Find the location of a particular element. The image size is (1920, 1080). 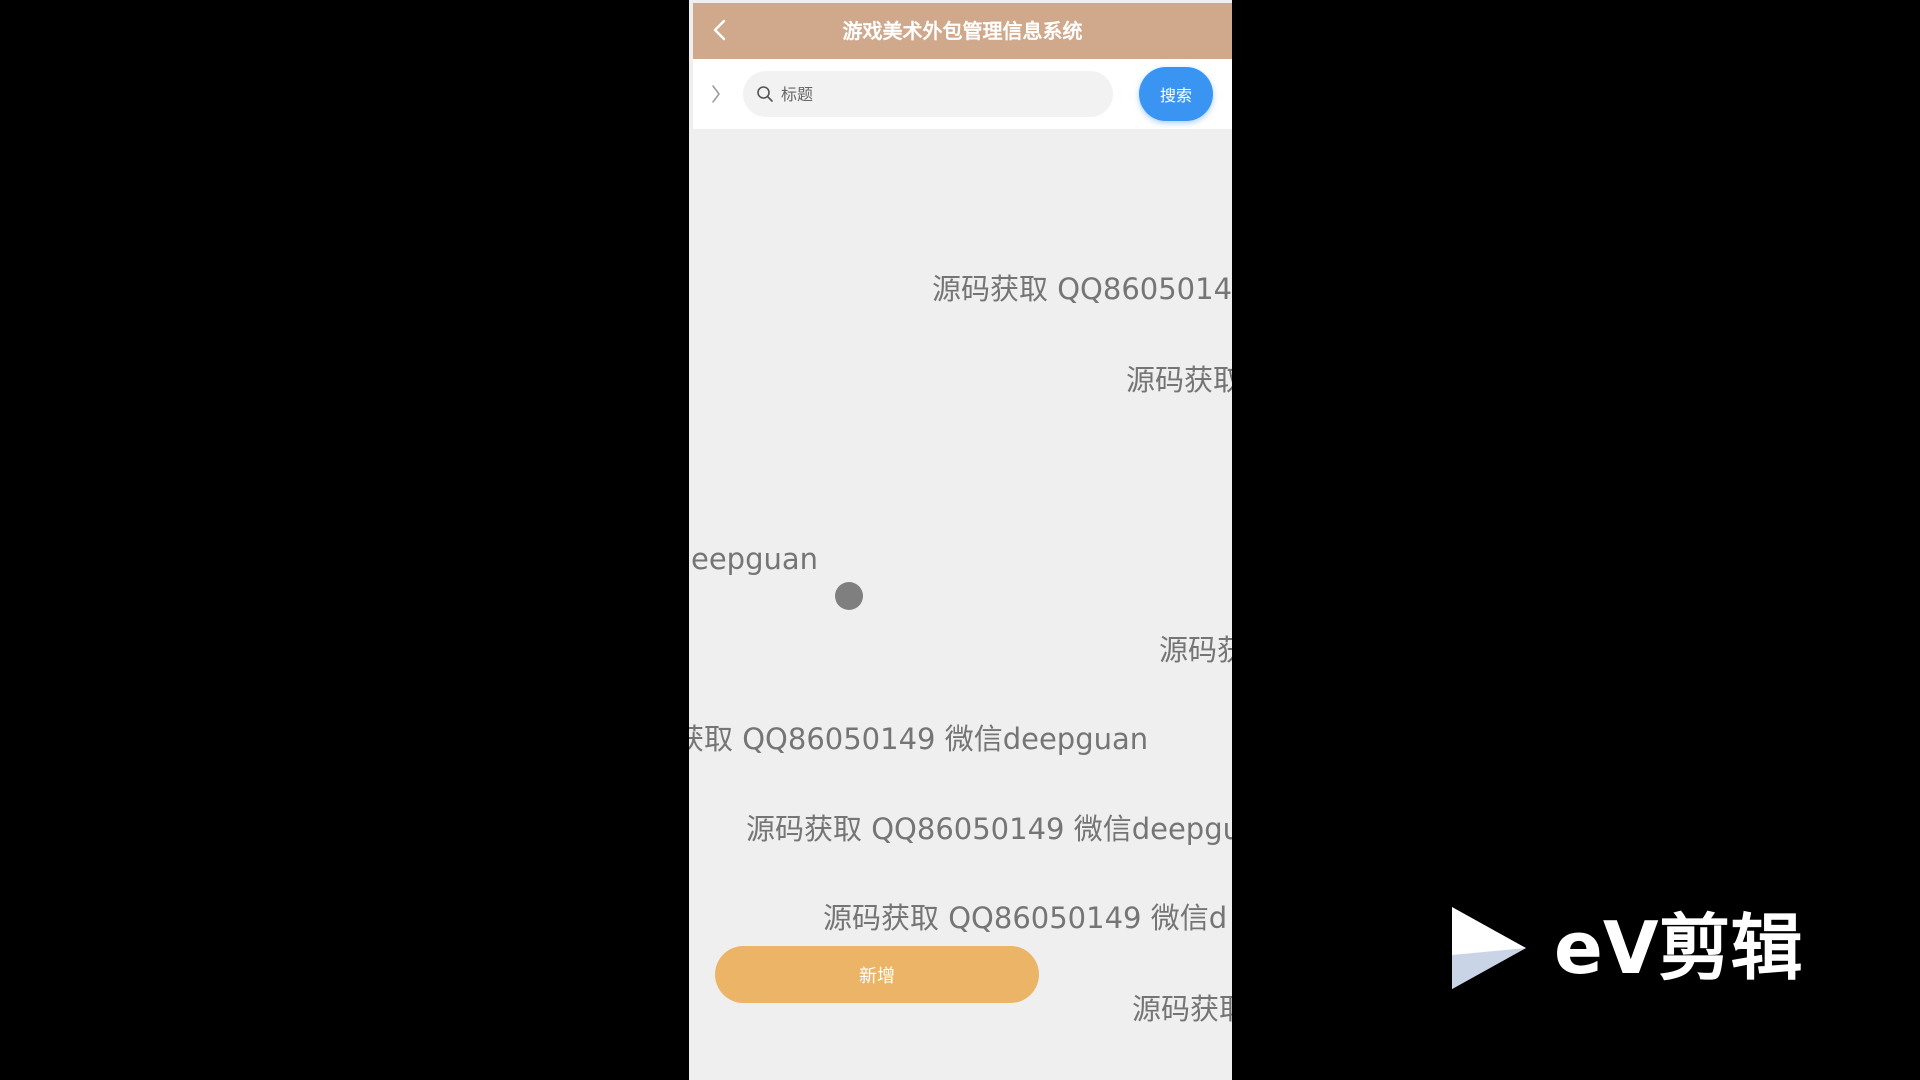

search-bar: 搜索 is located at coordinates (962, 94).